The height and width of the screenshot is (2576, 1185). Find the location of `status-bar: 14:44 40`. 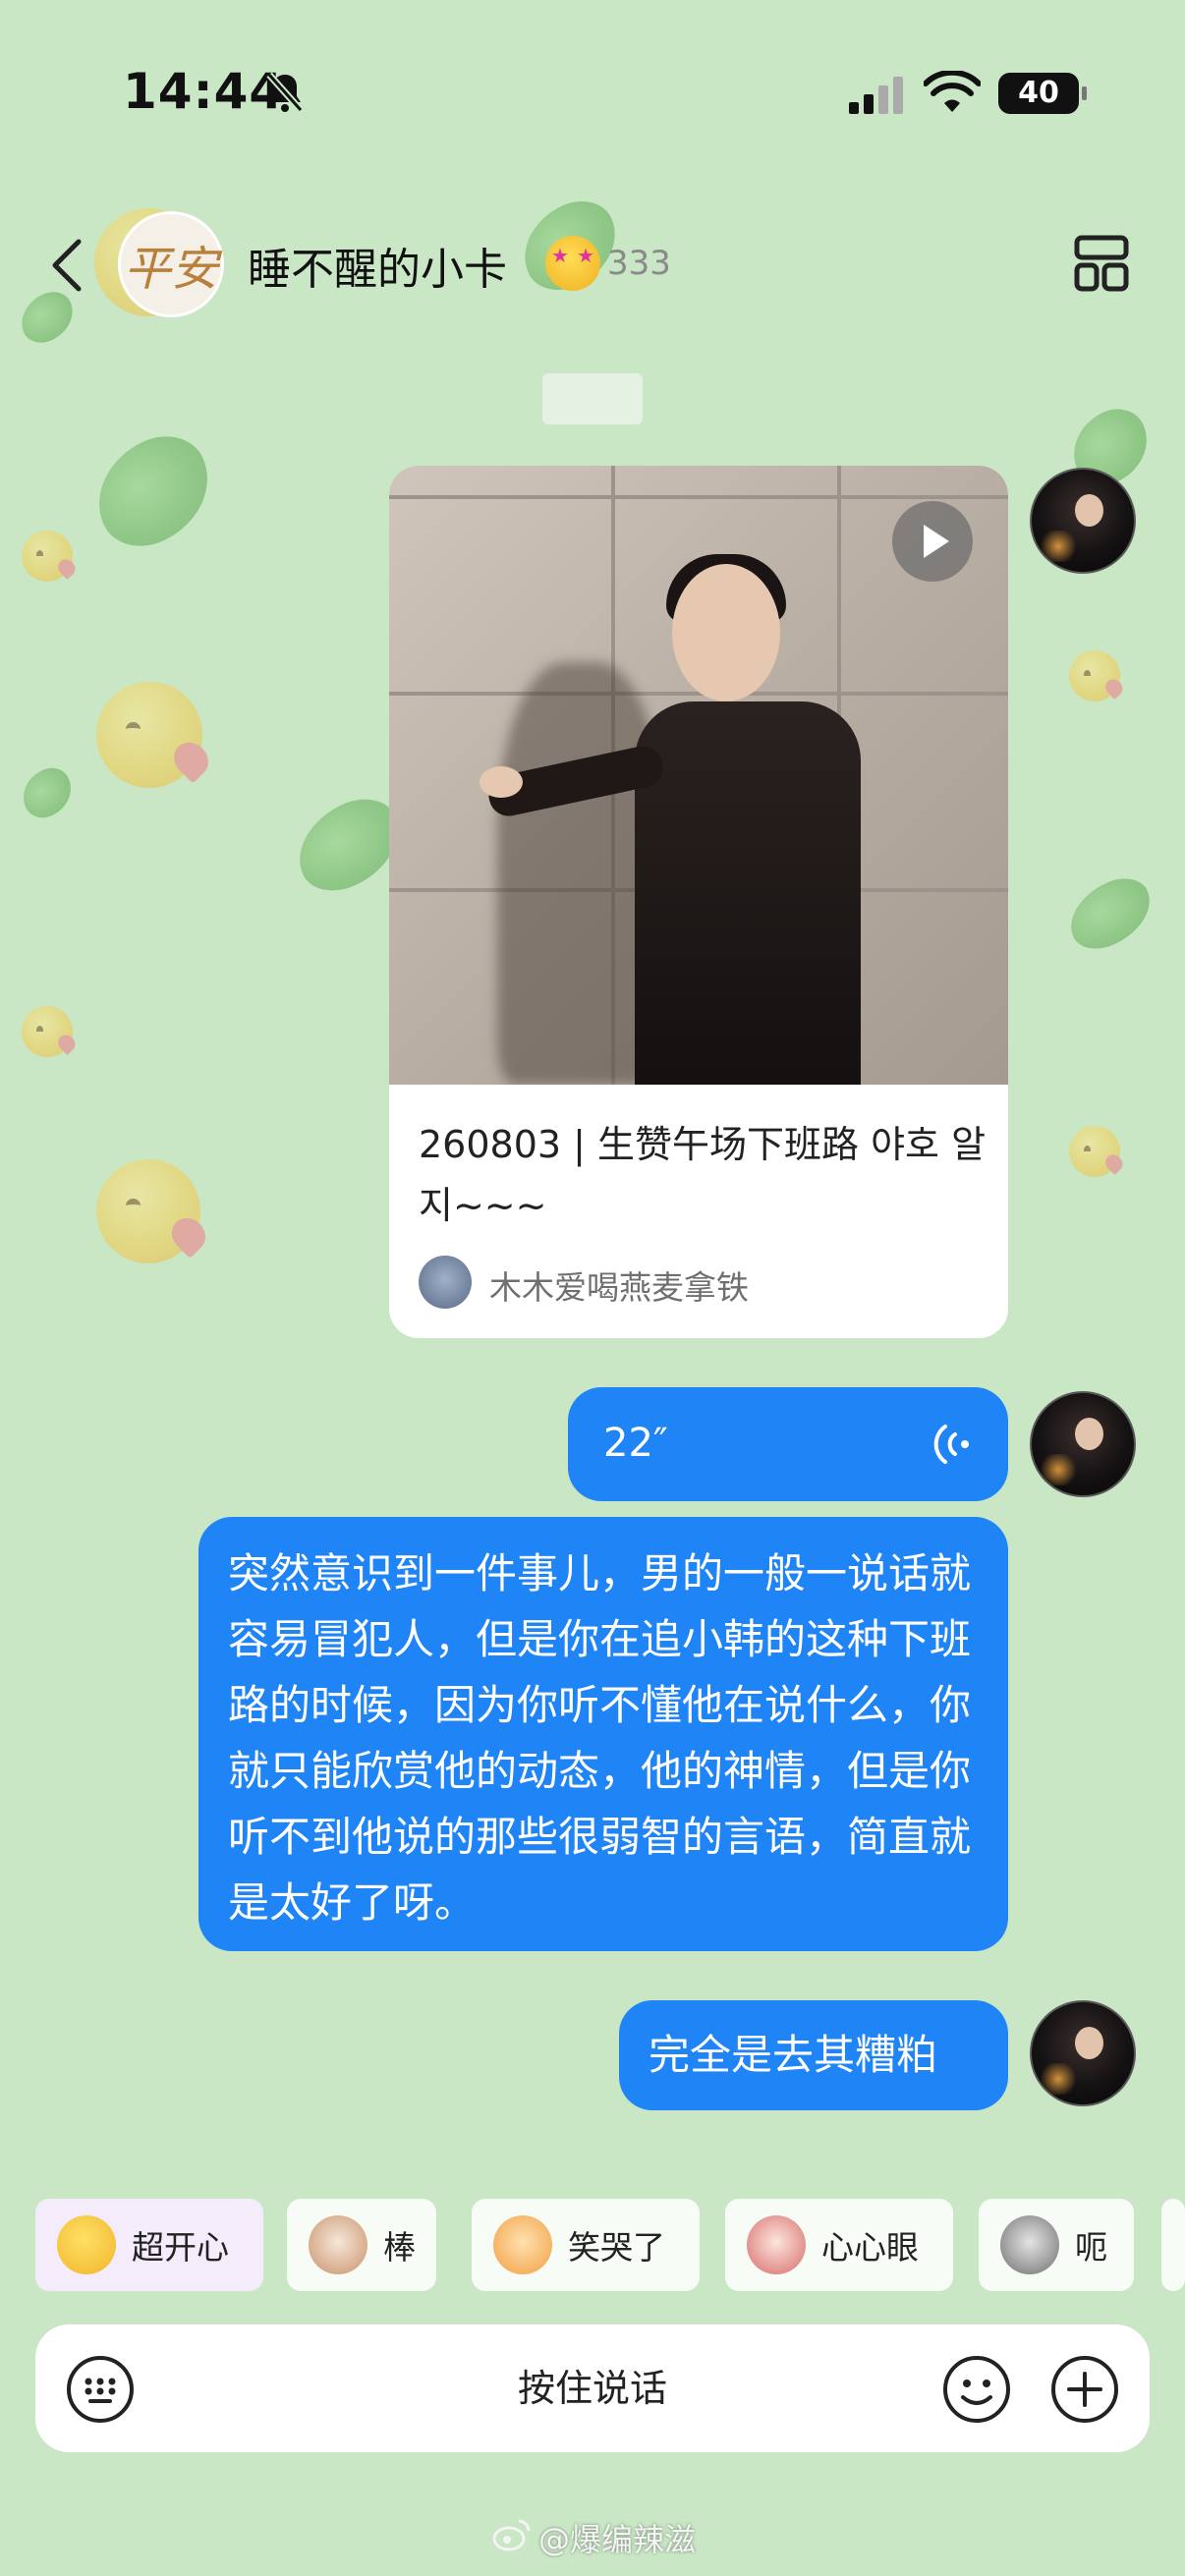

status-bar: 14:44 40 is located at coordinates (592, 93).